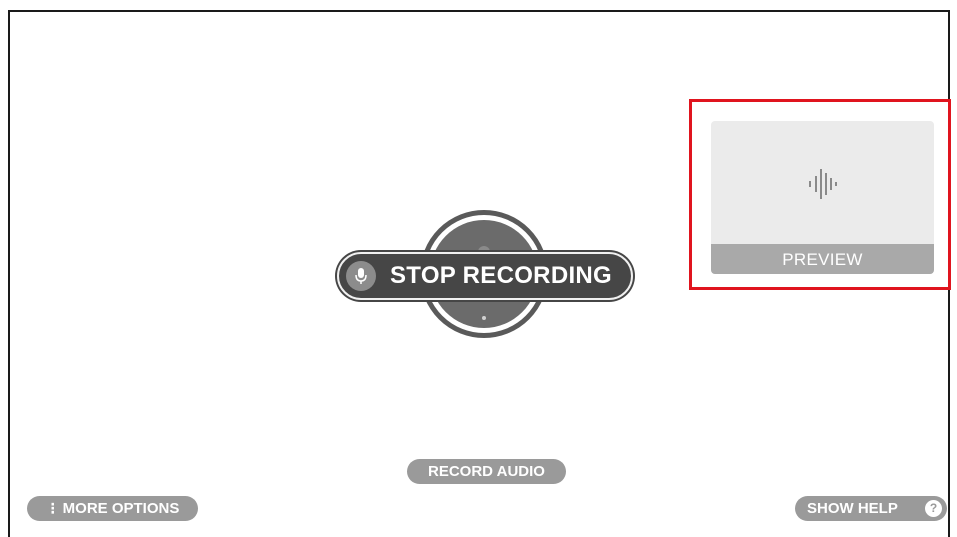 The height and width of the screenshot is (537, 957). I want to click on show-help-label: SHOW HELP, so click(852, 508).